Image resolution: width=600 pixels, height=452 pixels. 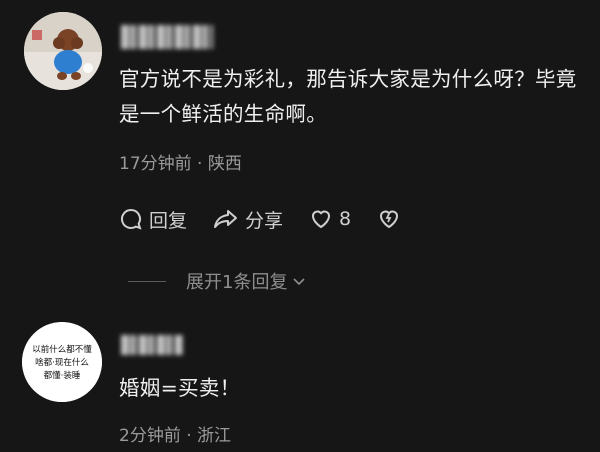 I want to click on handwriting-avatar-image: 以前什么都不懂 啥都·现在什么 都懂·装睡, so click(x=62, y=362).